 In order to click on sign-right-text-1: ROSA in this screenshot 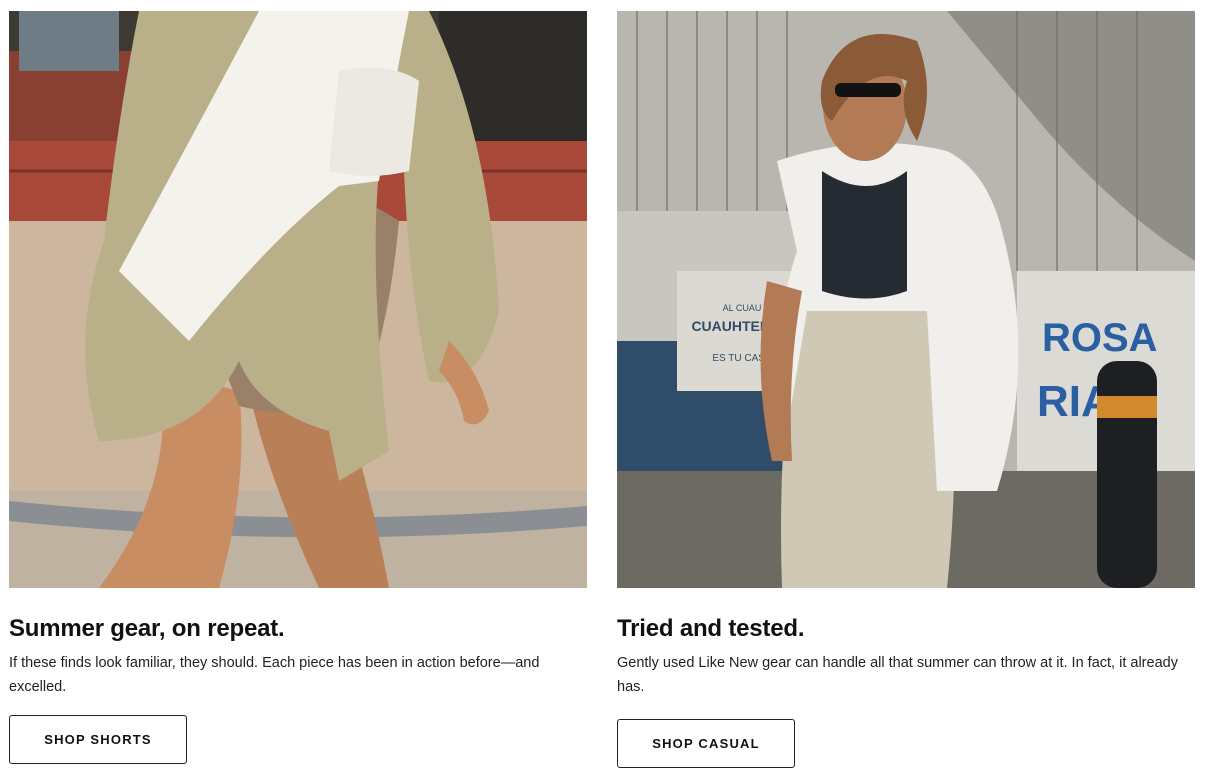, I will do `click(1100, 338)`.